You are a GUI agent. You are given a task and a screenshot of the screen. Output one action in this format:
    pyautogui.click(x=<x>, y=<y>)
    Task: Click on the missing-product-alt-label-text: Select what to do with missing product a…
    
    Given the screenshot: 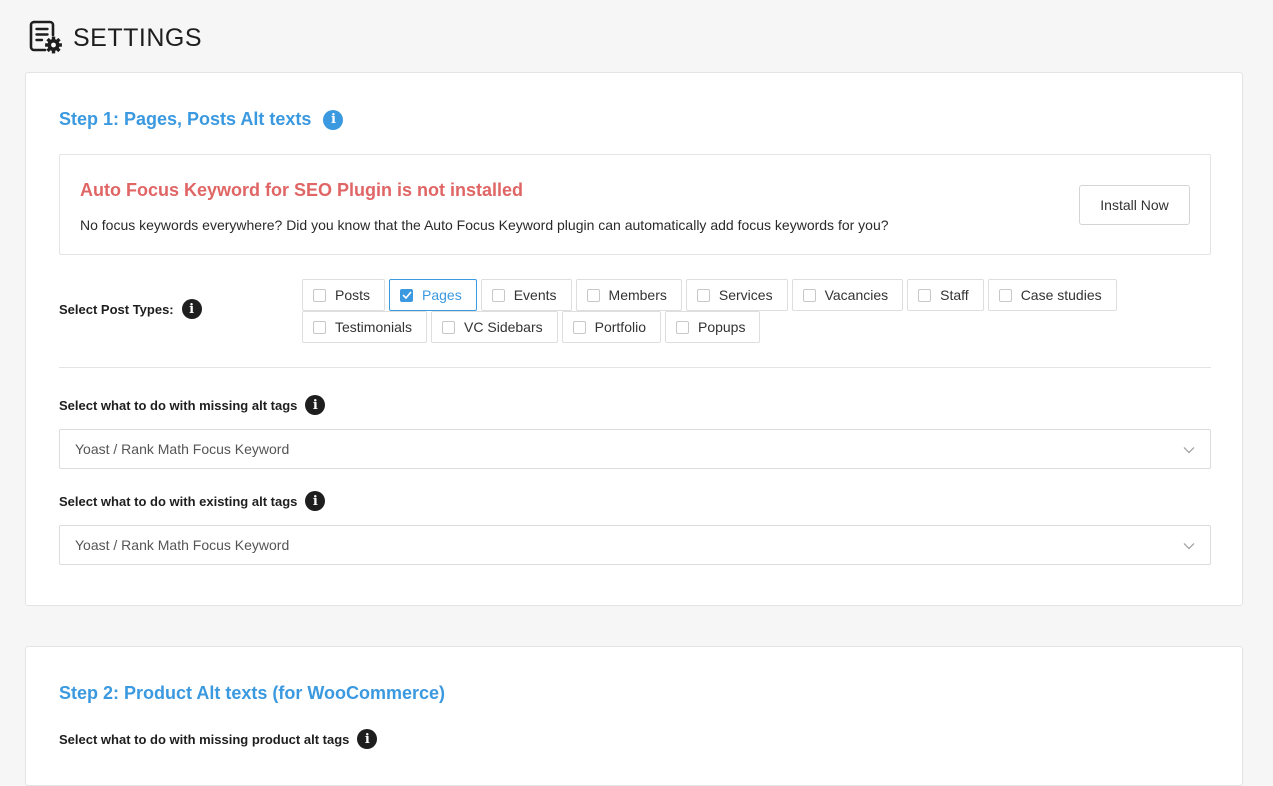 What is the action you would take?
    pyautogui.click(x=204, y=739)
    